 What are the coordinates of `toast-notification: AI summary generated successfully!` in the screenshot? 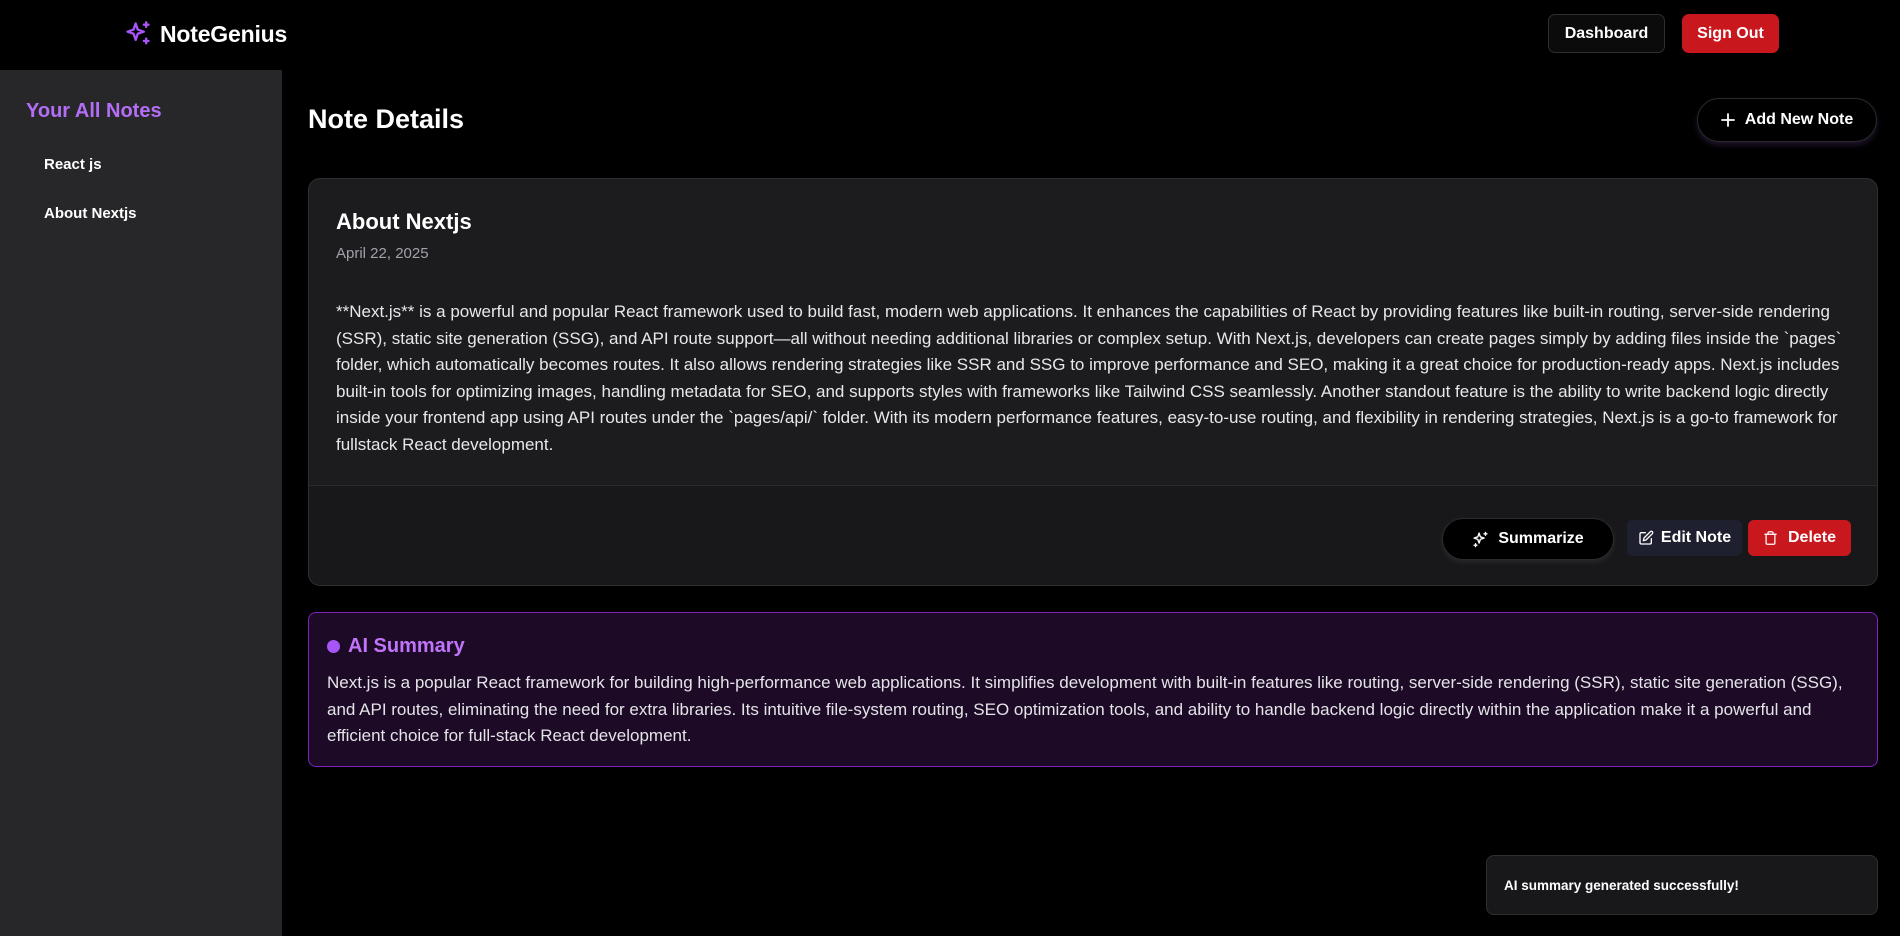 It's located at (1682, 885).